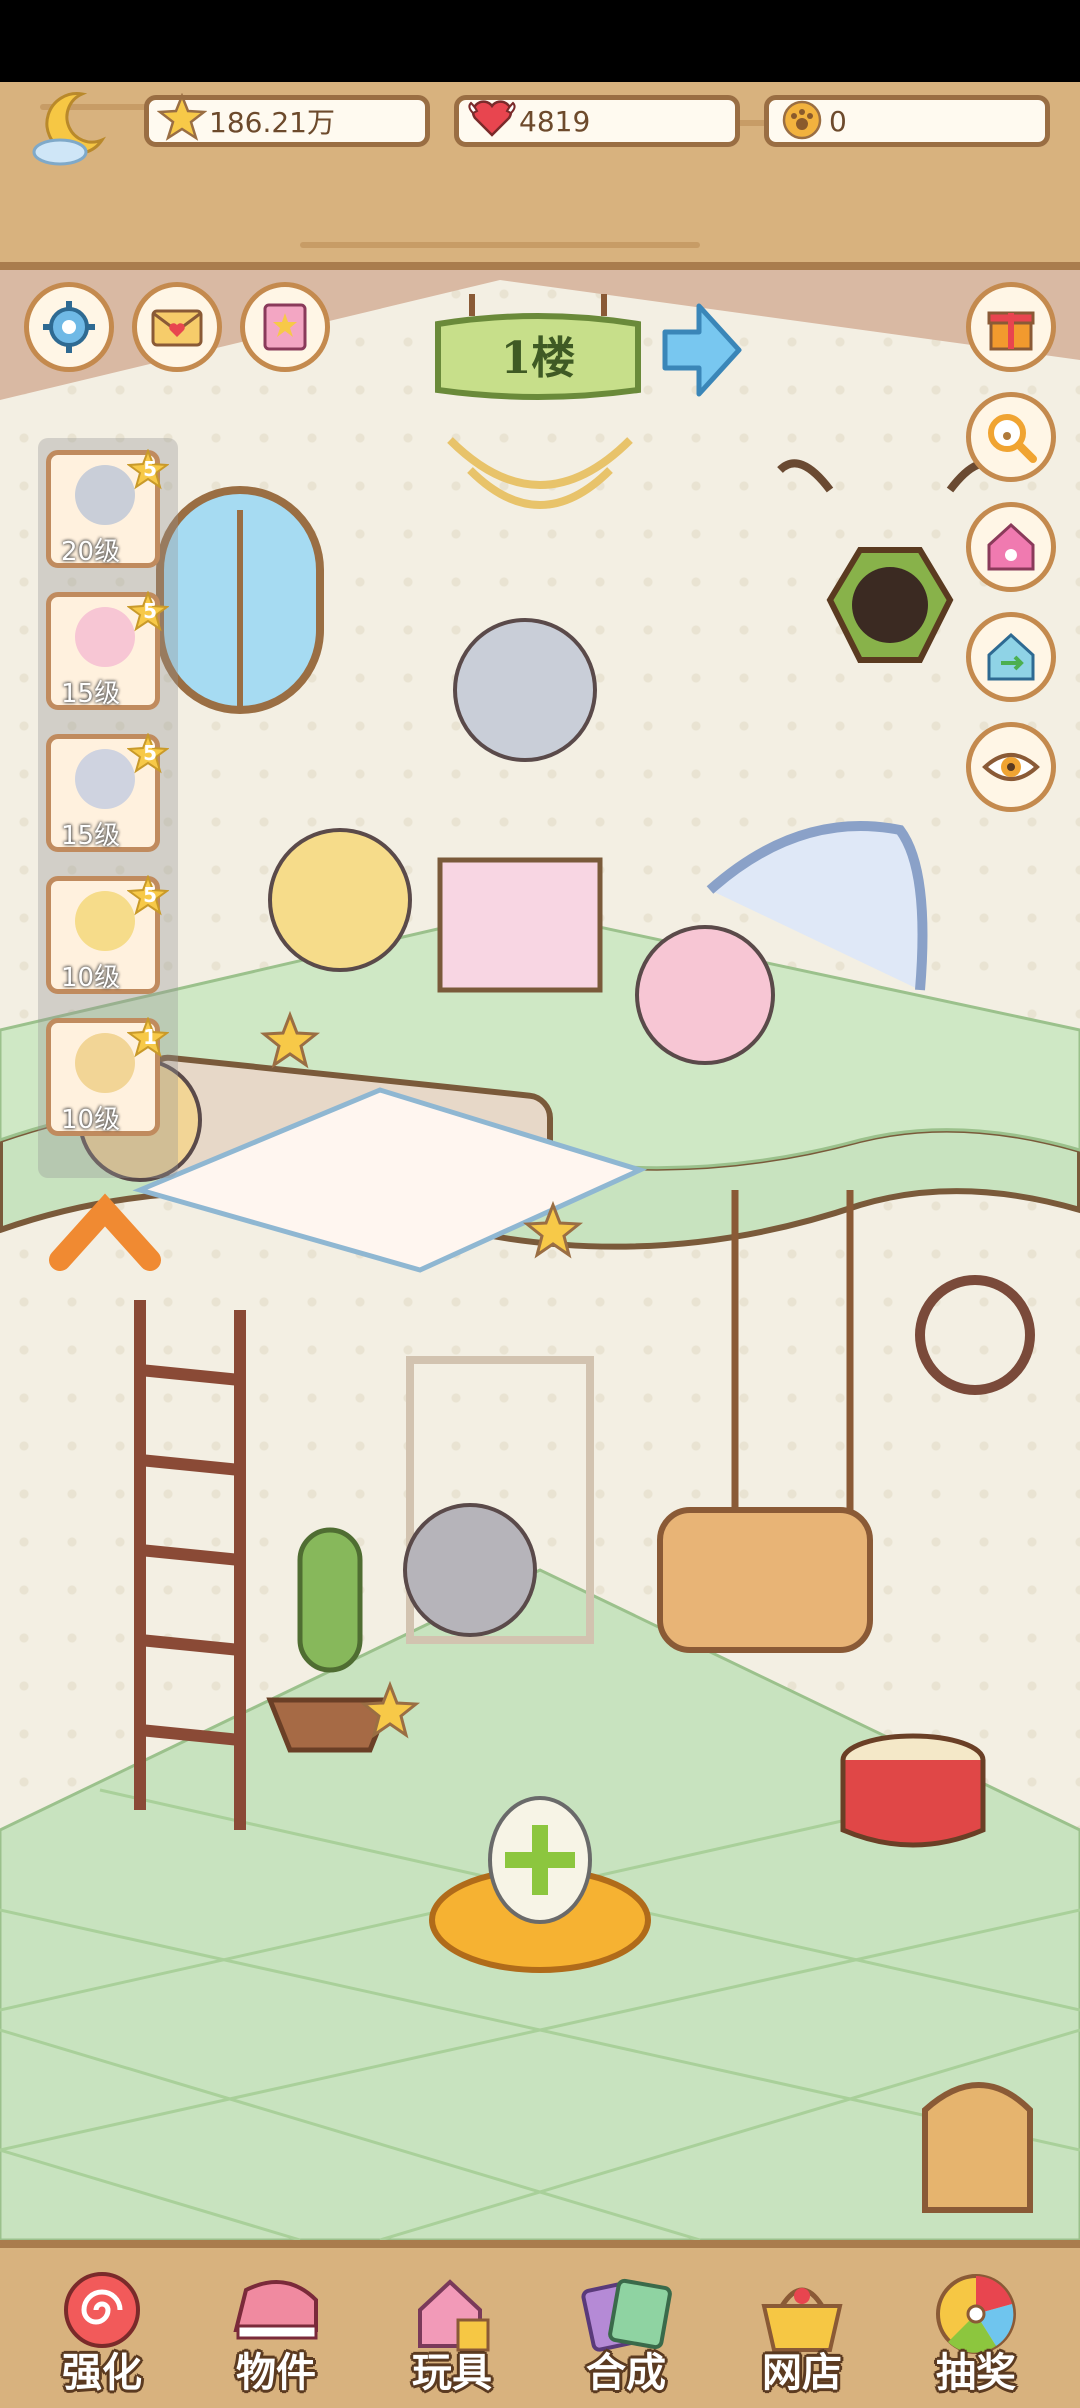 The height and width of the screenshot is (2408, 1080). What do you see at coordinates (540, 1890) in the screenshot?
I see `hatch-egg-button` at bounding box center [540, 1890].